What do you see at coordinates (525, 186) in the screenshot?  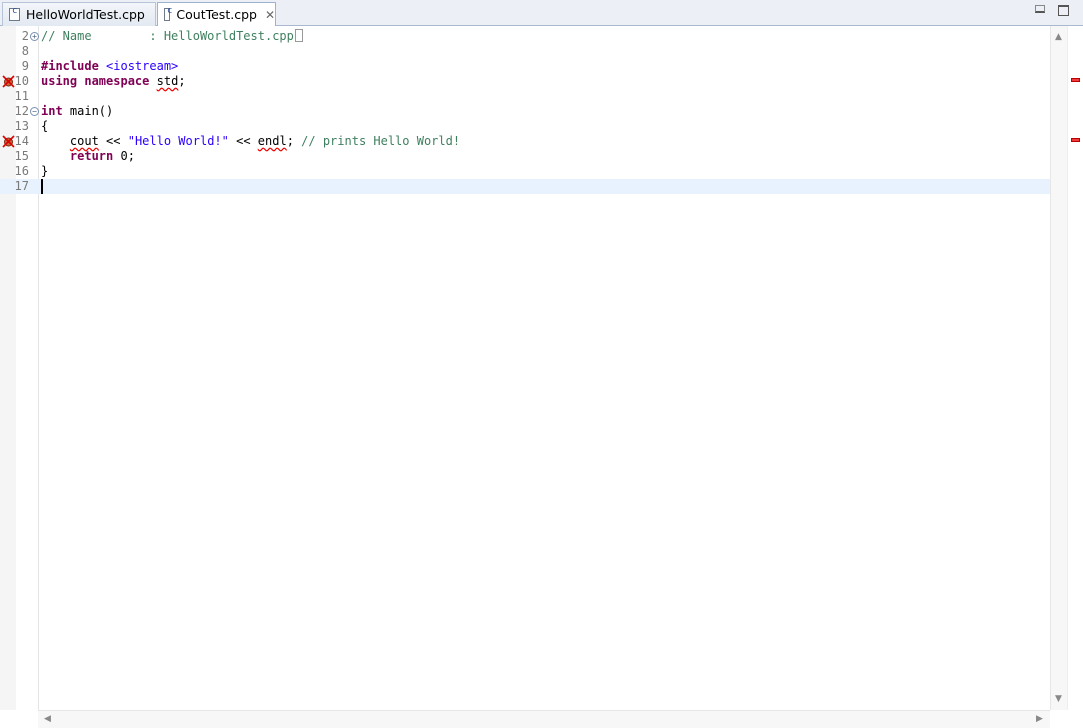 I see `code-line: 17` at bounding box center [525, 186].